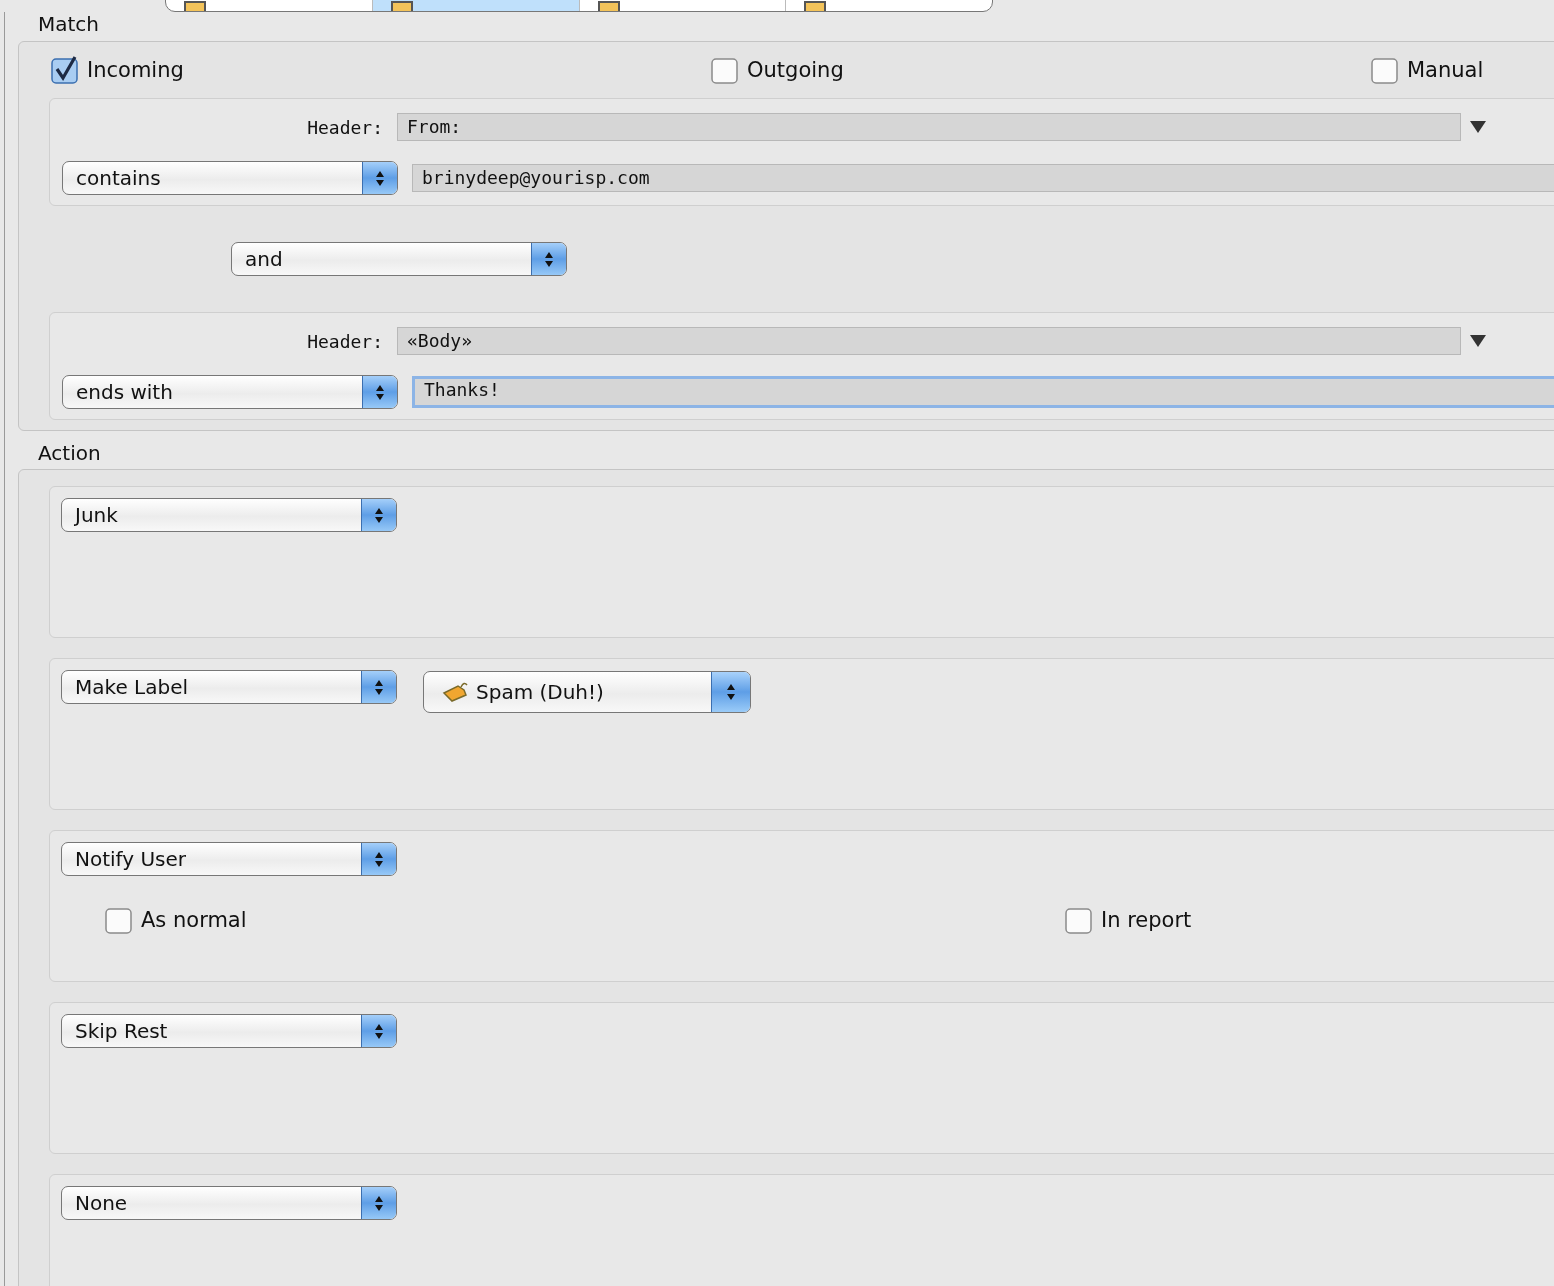 The image size is (1554, 1286). Describe the element at coordinates (983, 392) in the screenshot. I see `value-field: Thanks!` at that location.